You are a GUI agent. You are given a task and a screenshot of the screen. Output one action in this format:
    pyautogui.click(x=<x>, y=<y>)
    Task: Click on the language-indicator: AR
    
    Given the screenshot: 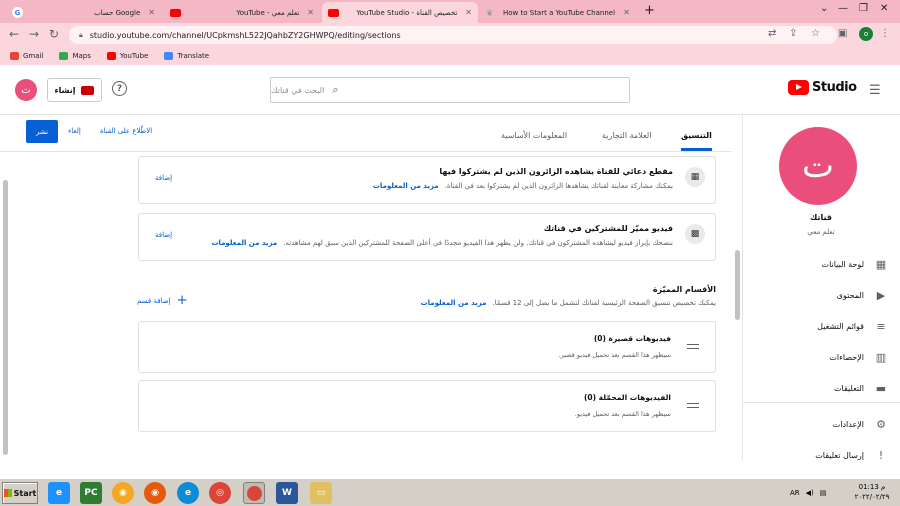 What is the action you would take?
    pyautogui.click(x=795, y=493)
    